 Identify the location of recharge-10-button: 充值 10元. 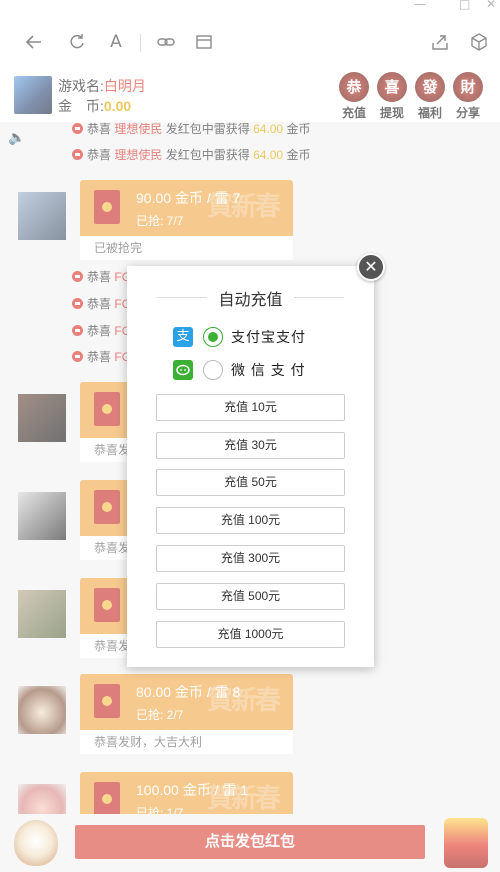
(250, 407).